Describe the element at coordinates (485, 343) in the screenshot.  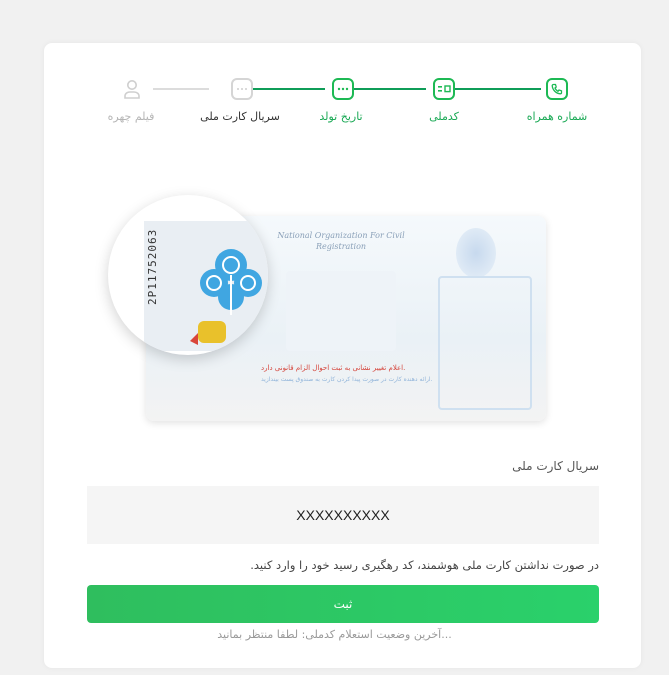
I see `tower-illustration` at that location.